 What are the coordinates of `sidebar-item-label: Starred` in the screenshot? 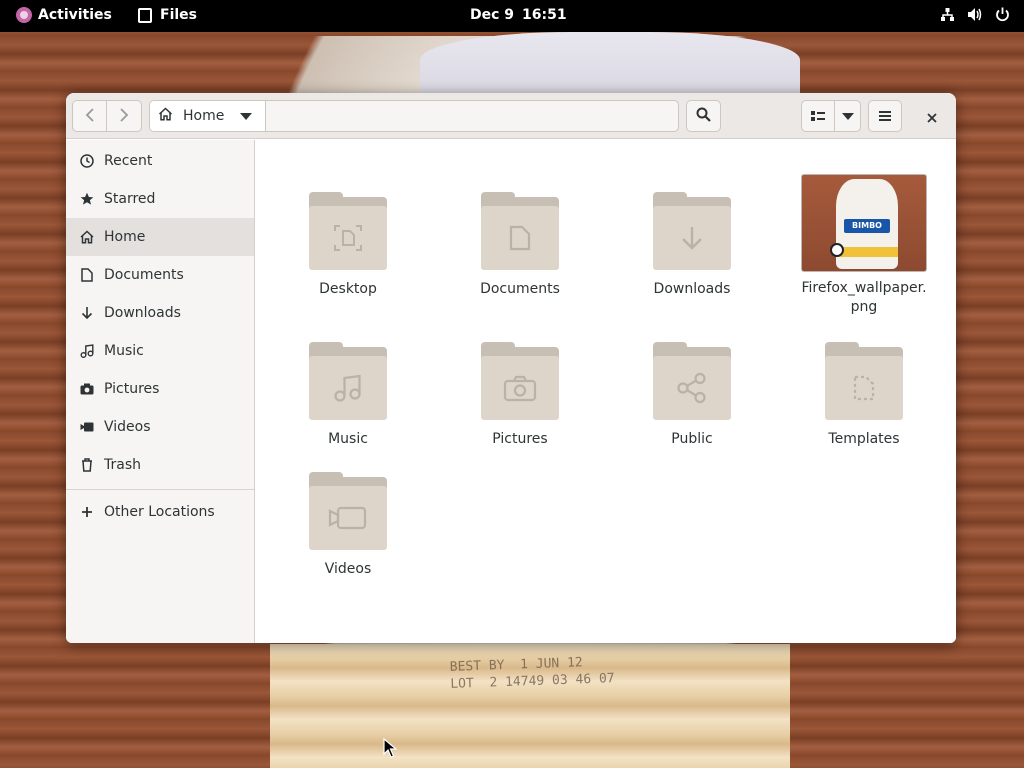 It's located at (130, 199).